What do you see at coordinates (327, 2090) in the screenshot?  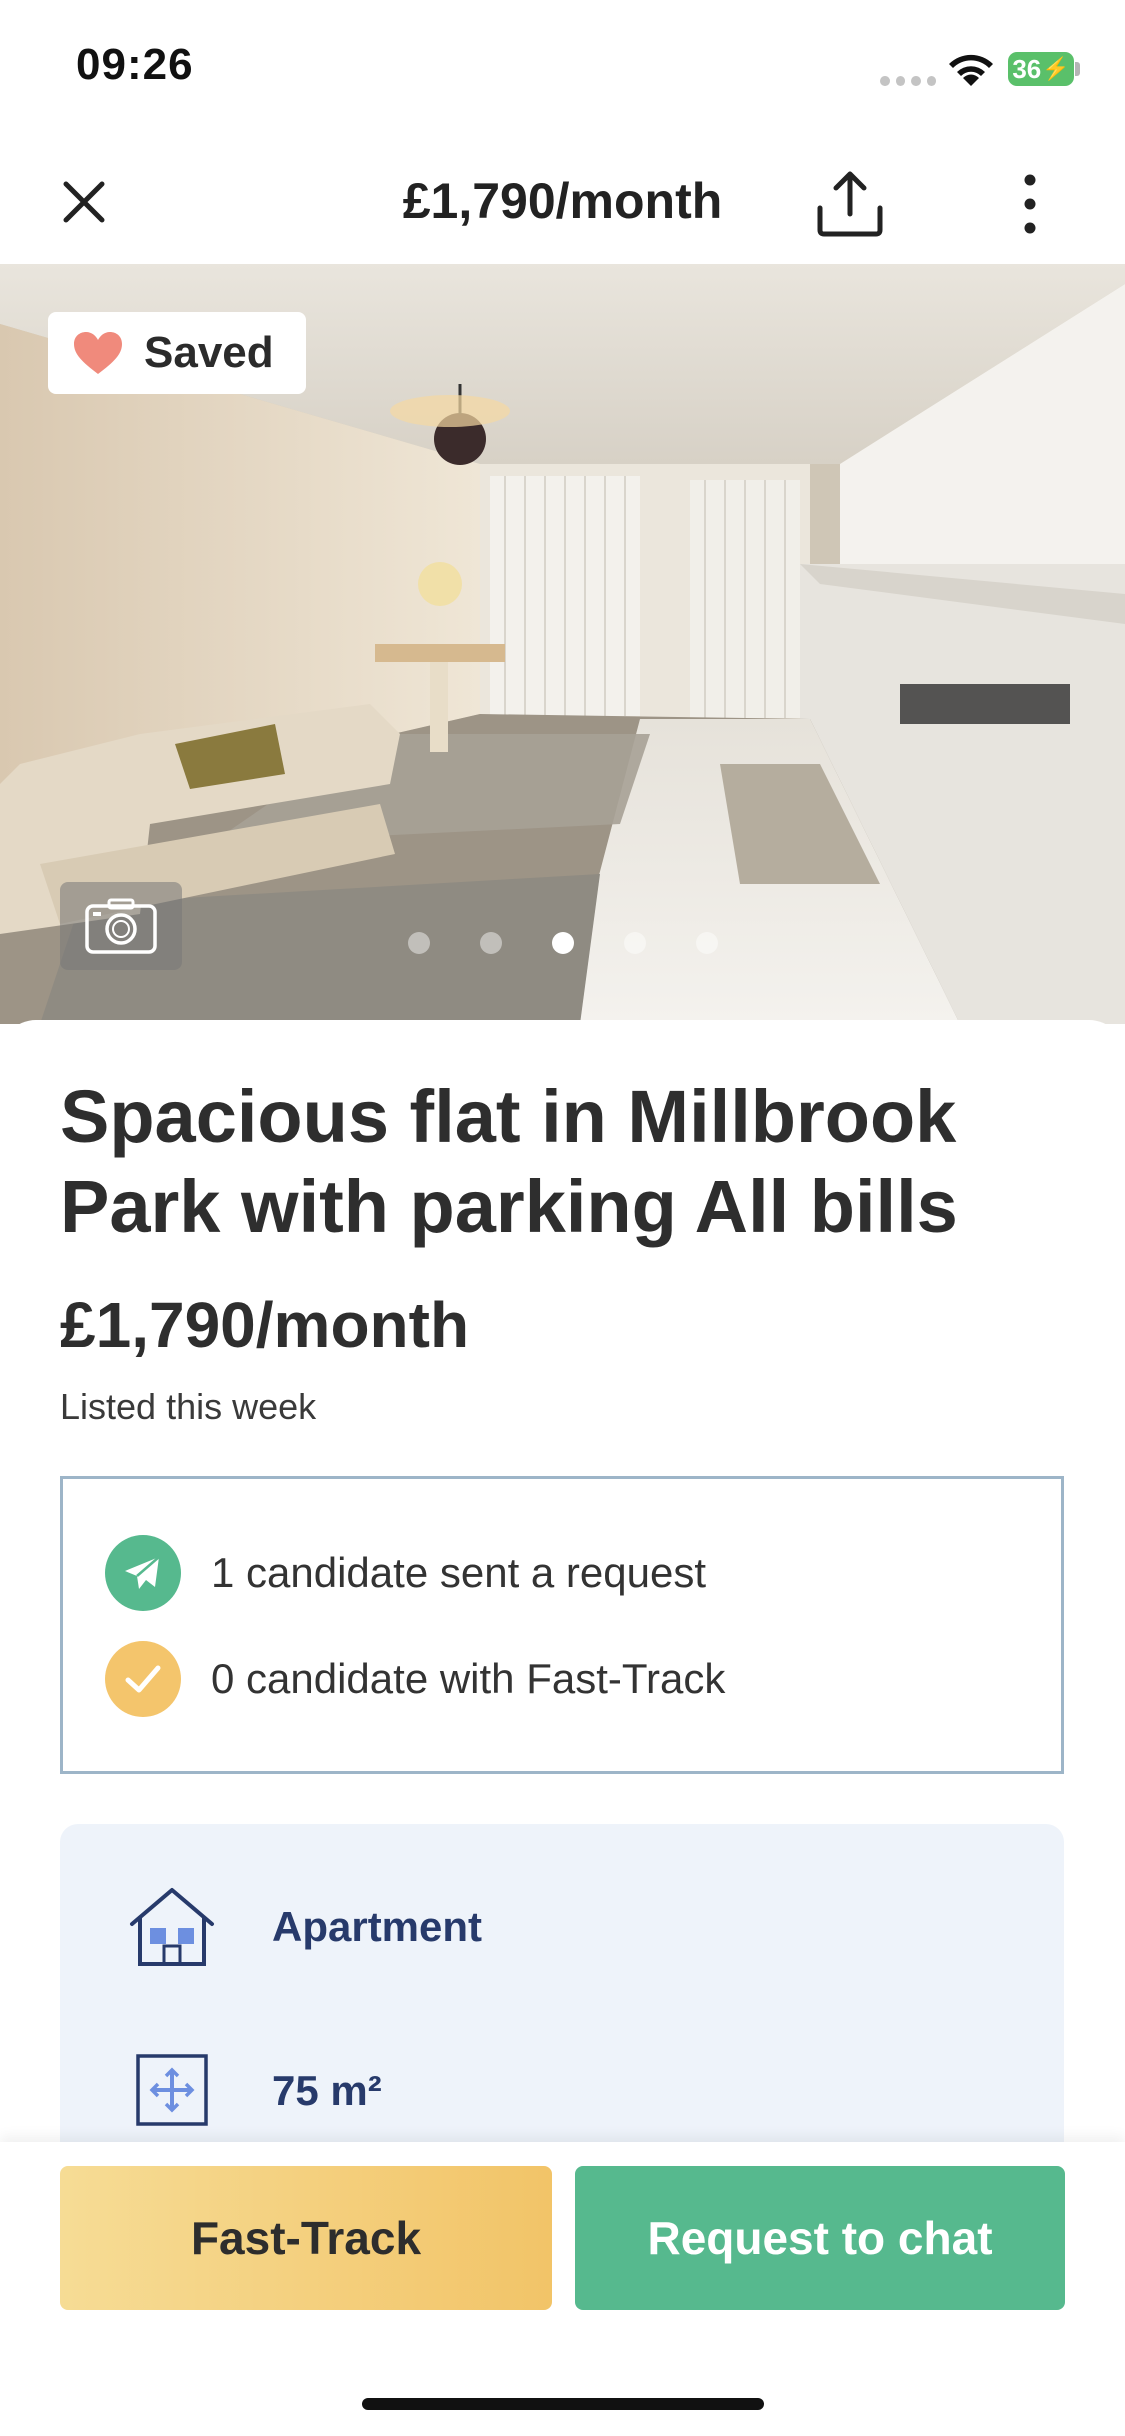 I see `property-size-label: 75 m²` at bounding box center [327, 2090].